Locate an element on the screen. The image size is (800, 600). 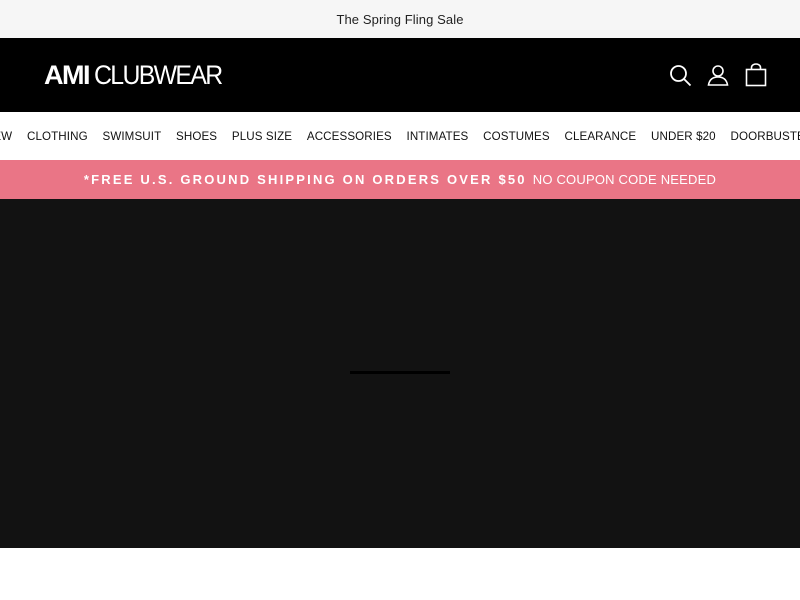
nav-item-costumes: COSTUMES is located at coordinates (516, 136).